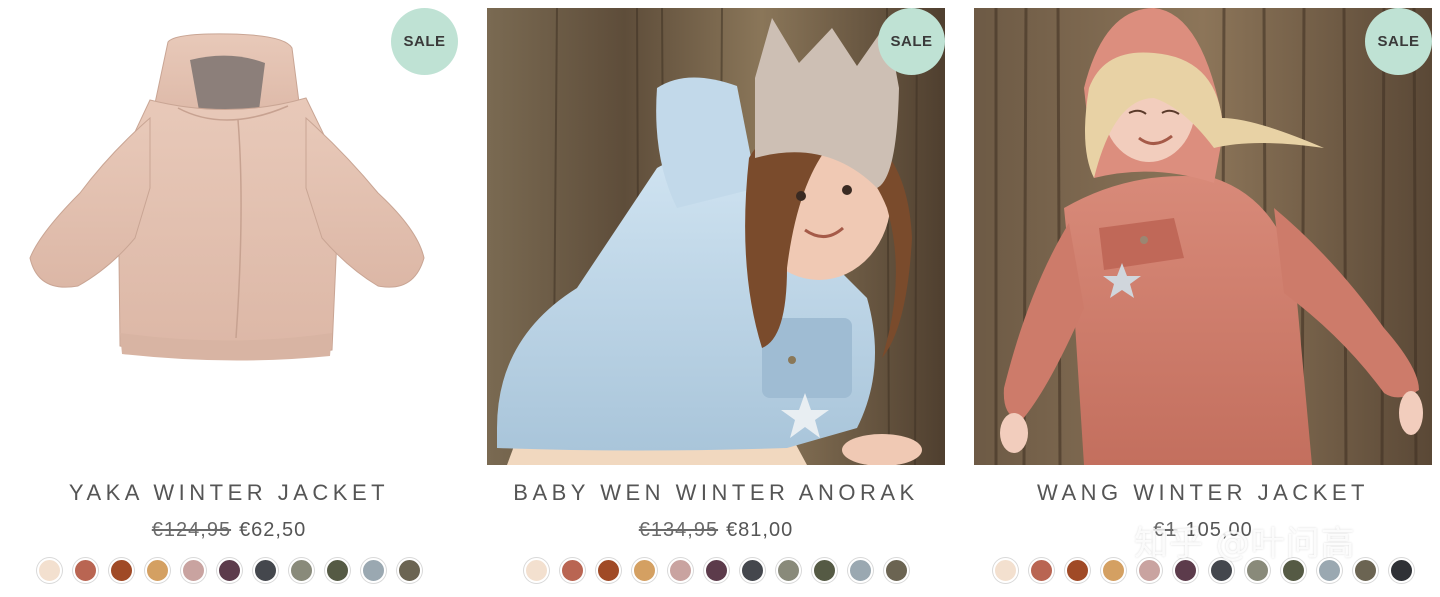  I want to click on sale-price: 105,00, so click(1219, 530).